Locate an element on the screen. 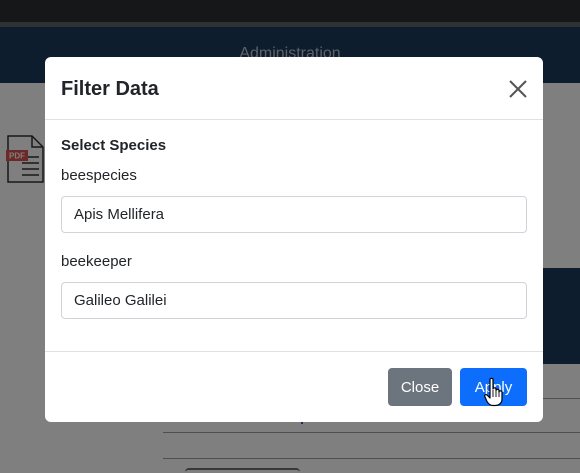 This screenshot has height=475, width=580. section-title: Select Species is located at coordinates (114, 145).